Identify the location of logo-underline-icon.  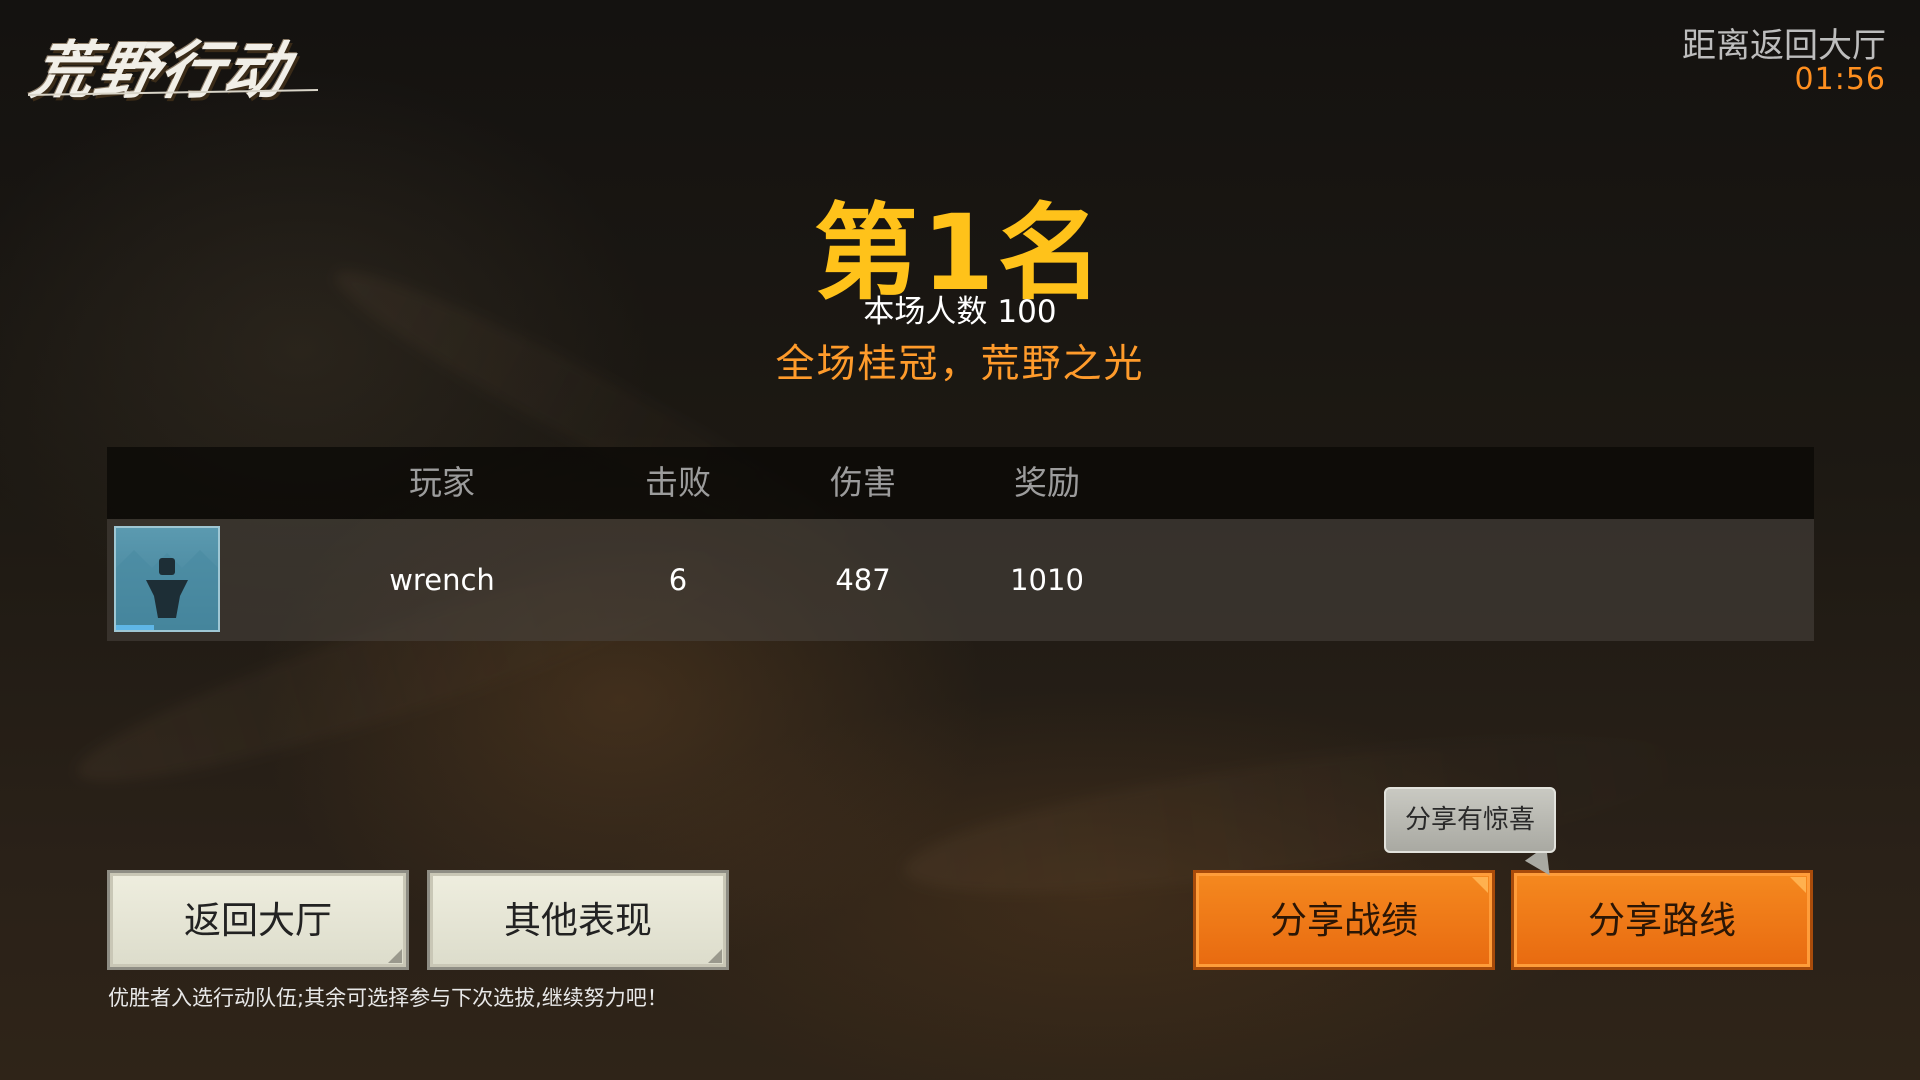
(173, 92).